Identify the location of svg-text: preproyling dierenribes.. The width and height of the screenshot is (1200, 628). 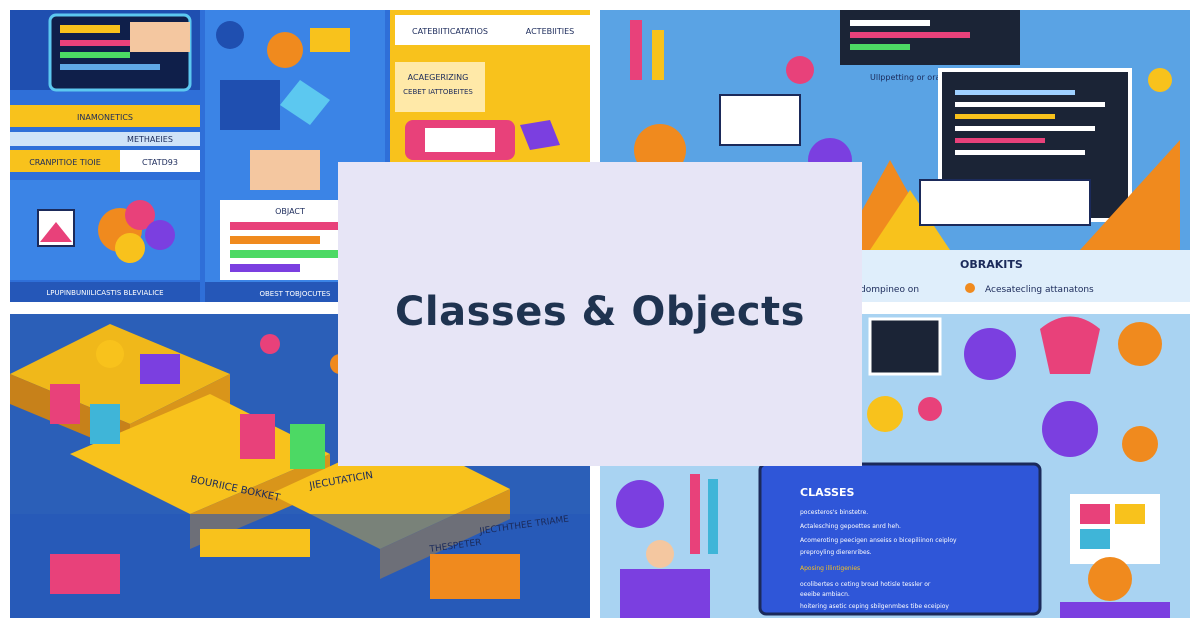
(836, 552).